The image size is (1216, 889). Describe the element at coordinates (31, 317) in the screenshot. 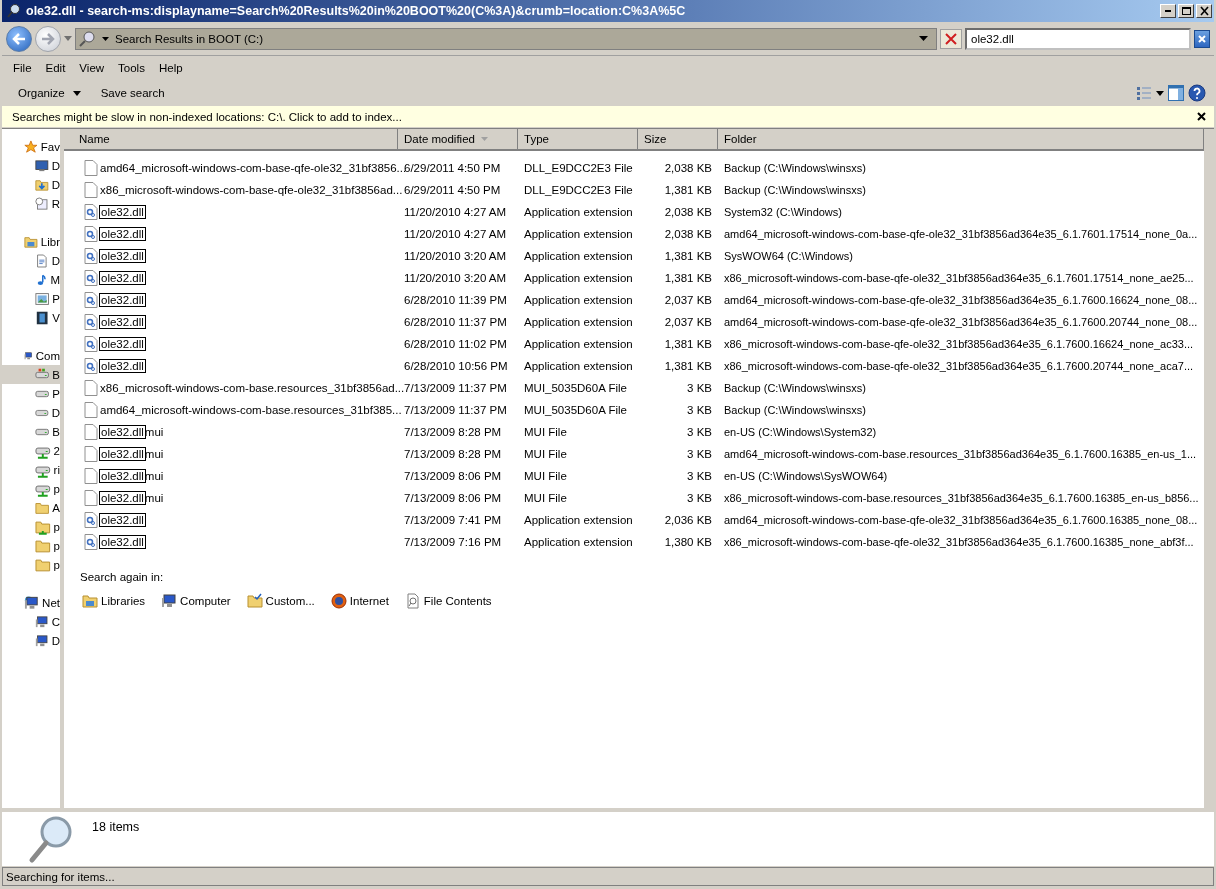

I see `nav-item: V` at that location.